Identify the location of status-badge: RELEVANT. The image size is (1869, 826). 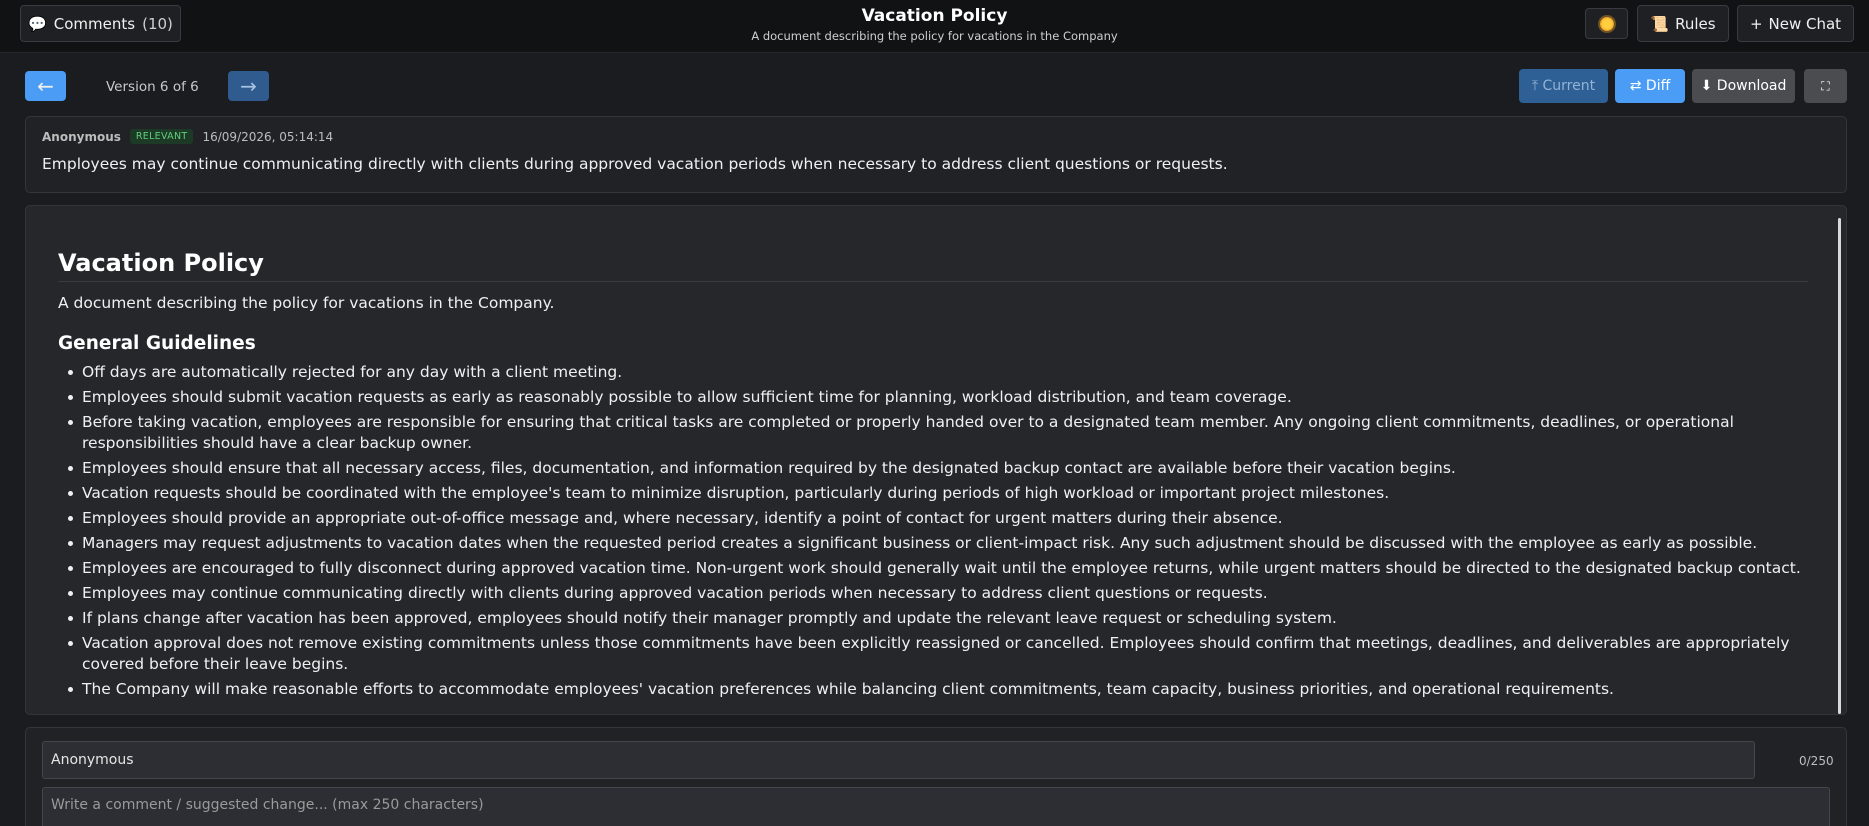
(161, 136).